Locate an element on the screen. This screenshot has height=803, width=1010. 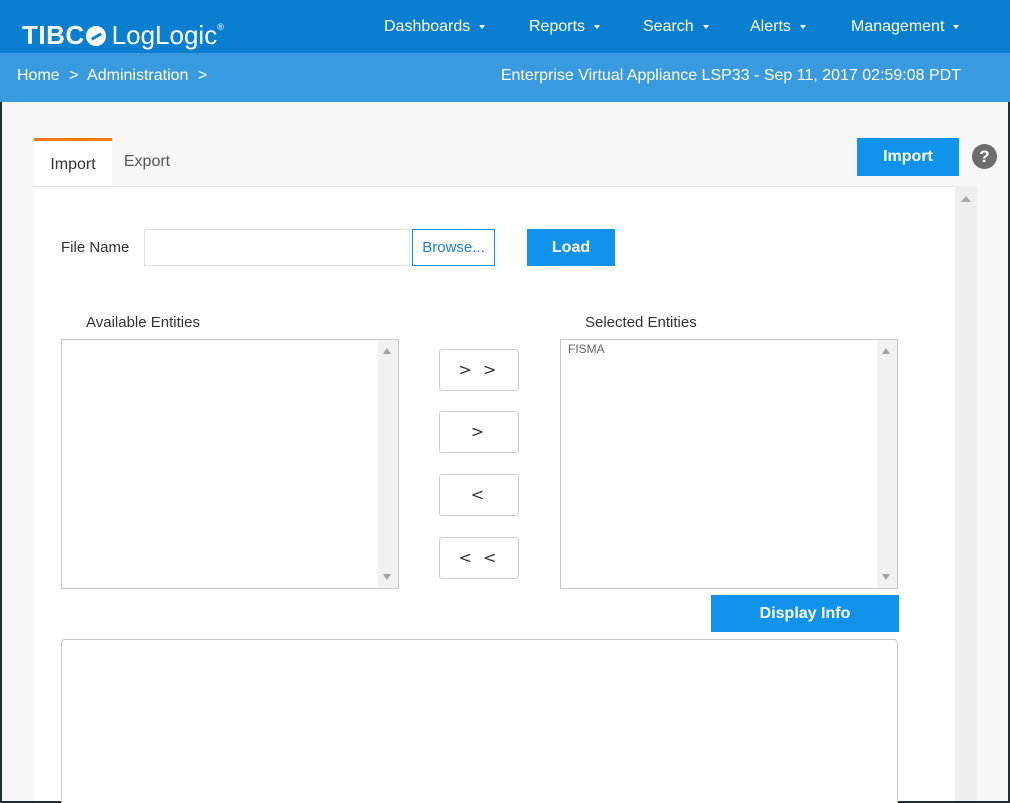
nav-reports: Reports is located at coordinates (565, 26).